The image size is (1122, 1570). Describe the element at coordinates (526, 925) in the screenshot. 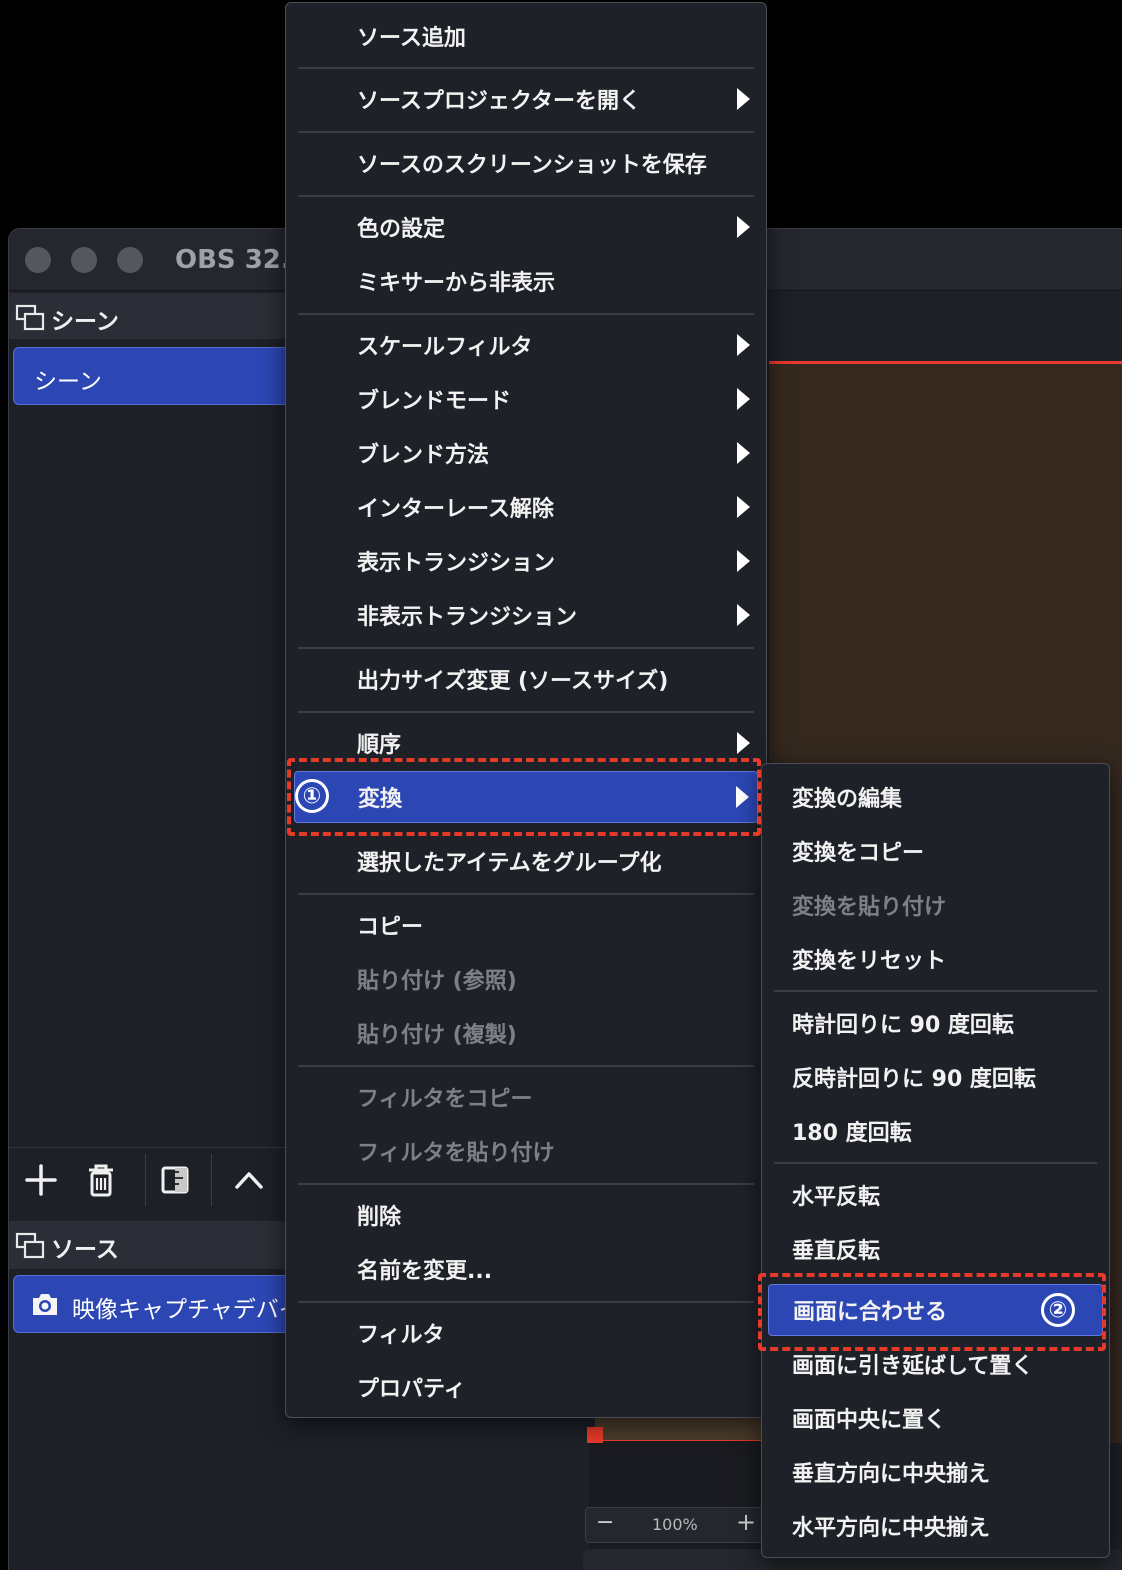

I see `menu-item-copy: コピー` at that location.